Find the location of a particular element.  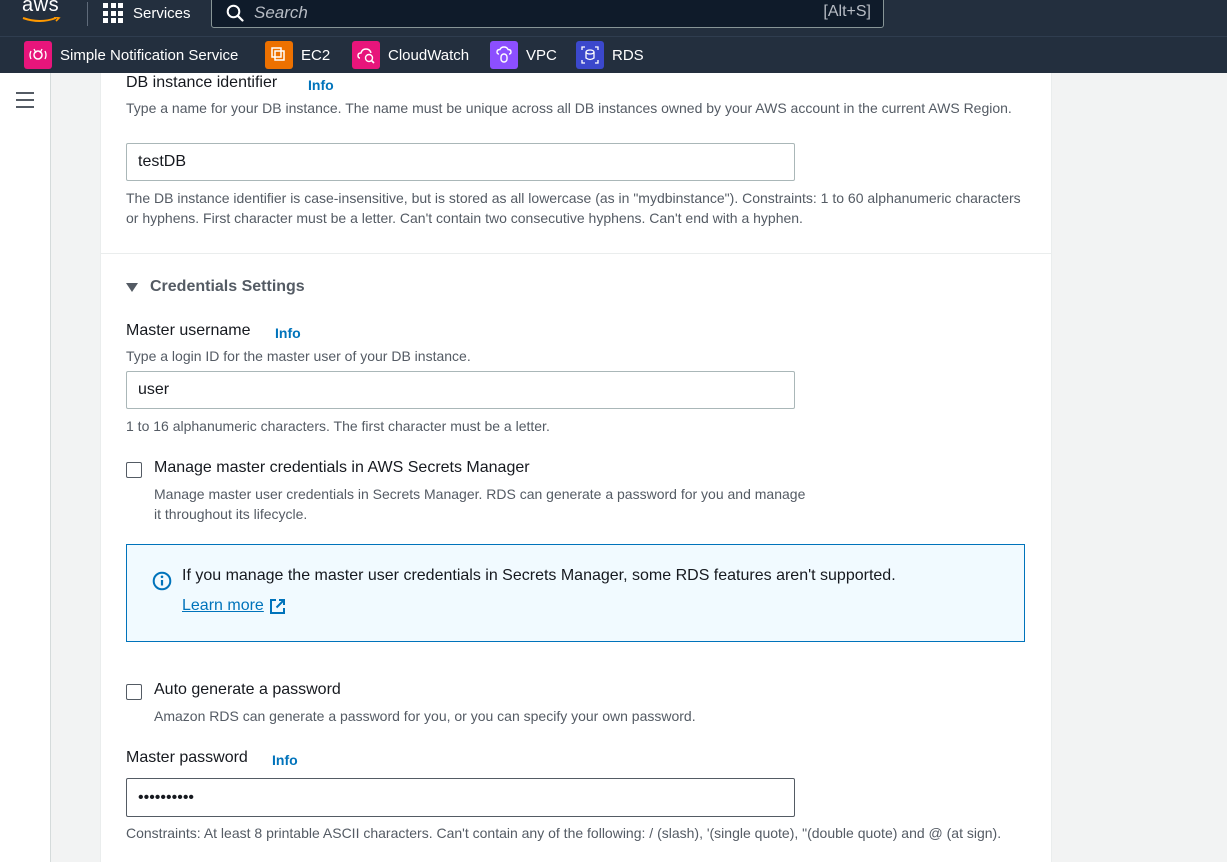

favorite-label: VPC is located at coordinates (541, 55).